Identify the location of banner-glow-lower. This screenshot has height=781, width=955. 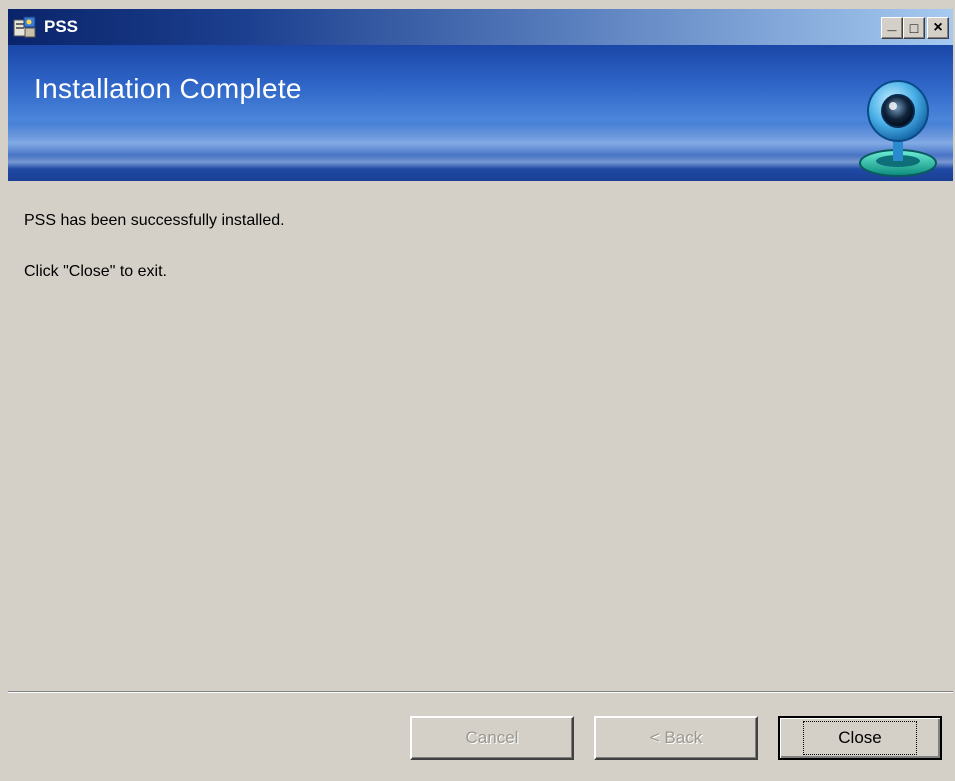
(480, 162).